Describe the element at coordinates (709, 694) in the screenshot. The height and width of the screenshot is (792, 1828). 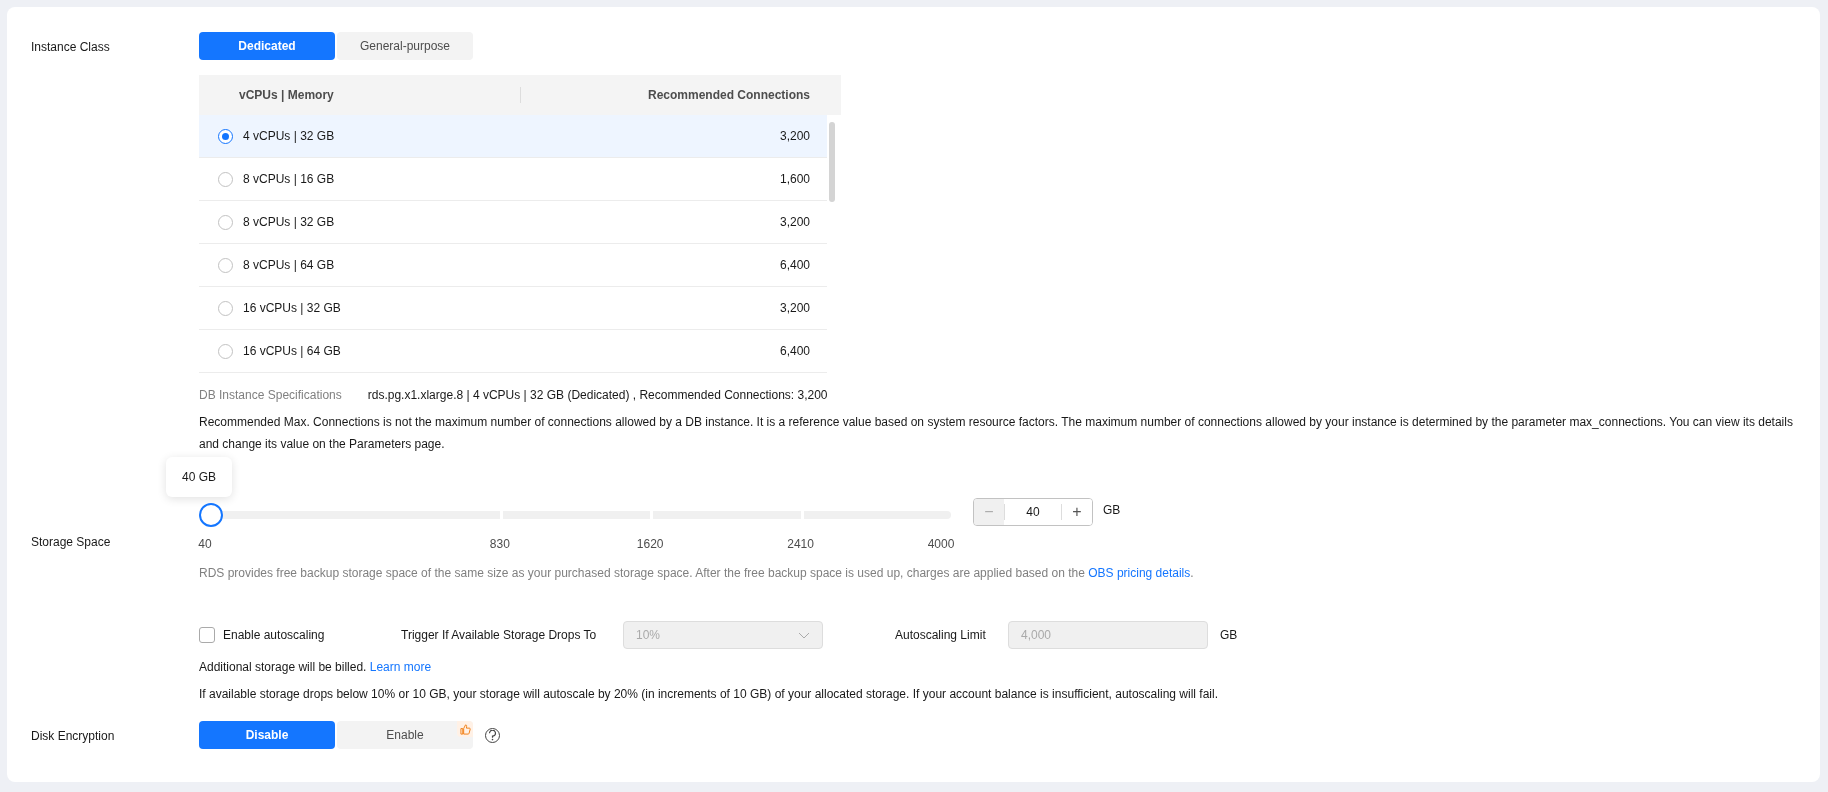
I see `info-text: If available storage drops below 10% or 10 GB, your storage will autoscale by 20% (in increments of 10 GB) of your allocated storage. If your account balance is insufficient, autoscaling will fail.` at that location.